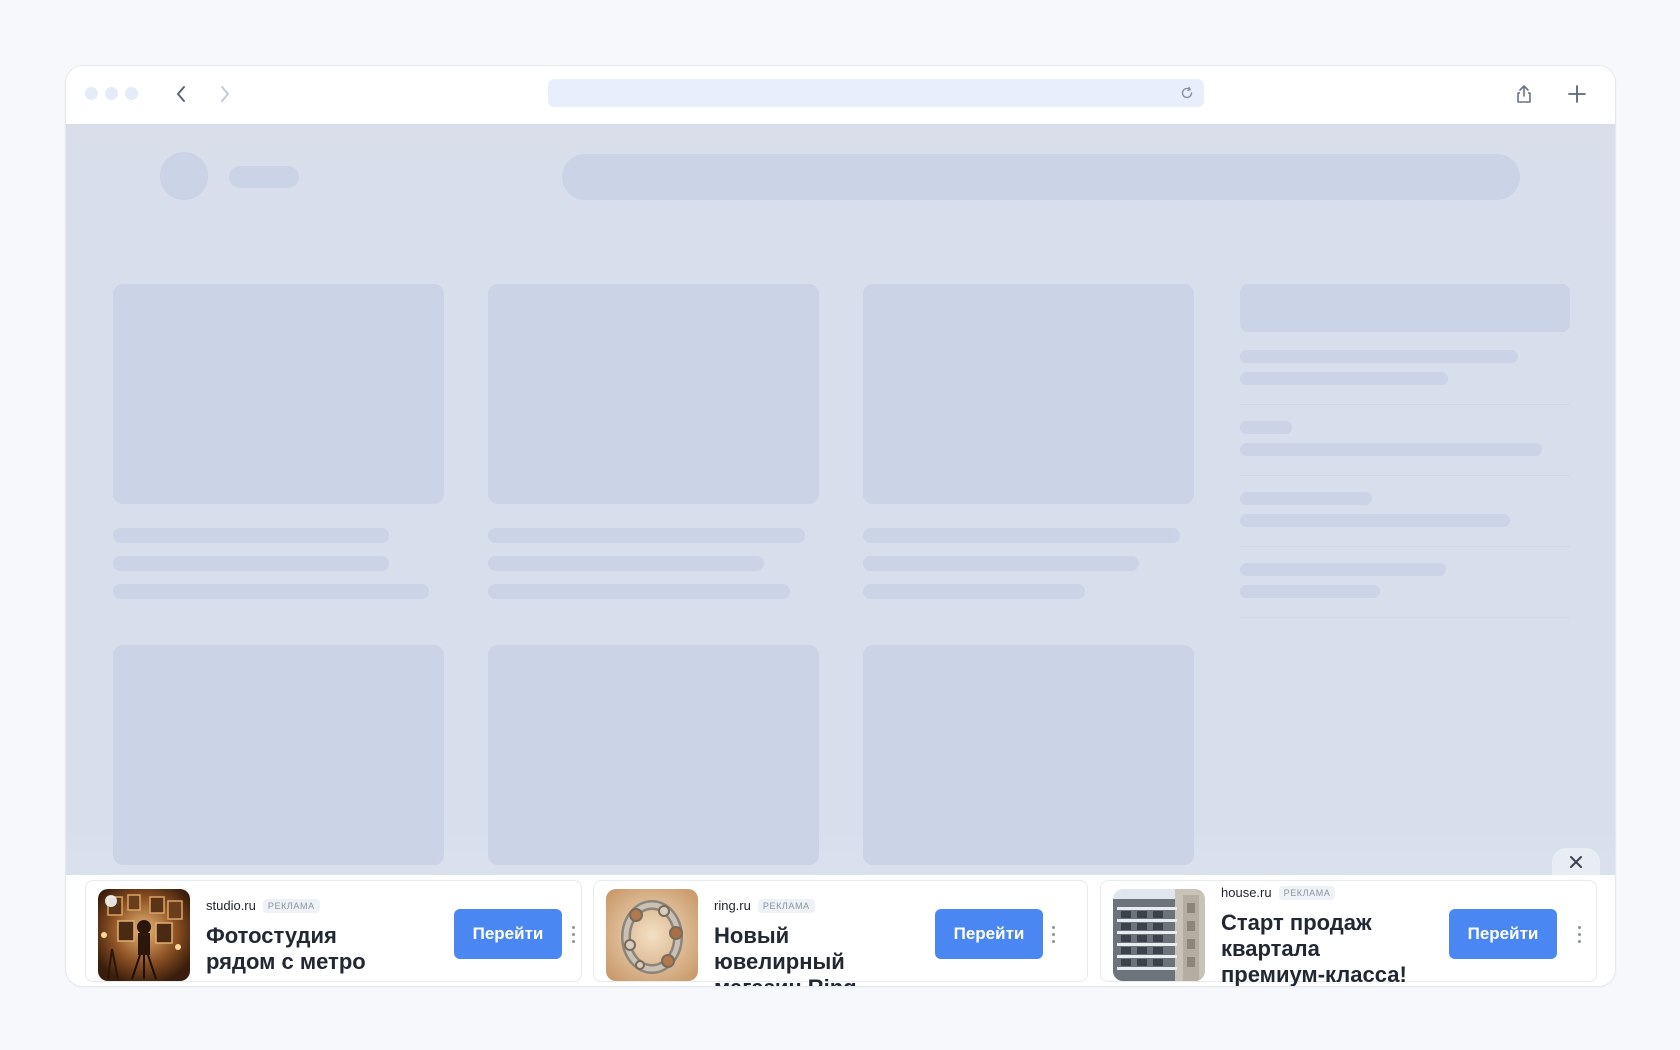 This screenshot has width=1680, height=1050. I want to click on skeleton-site-name, so click(264, 177).